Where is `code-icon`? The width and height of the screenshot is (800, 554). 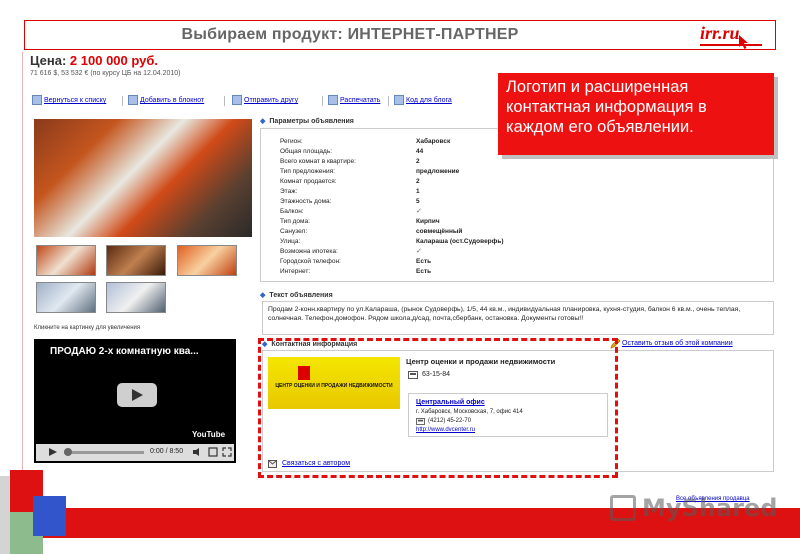
code-icon is located at coordinates (399, 100).